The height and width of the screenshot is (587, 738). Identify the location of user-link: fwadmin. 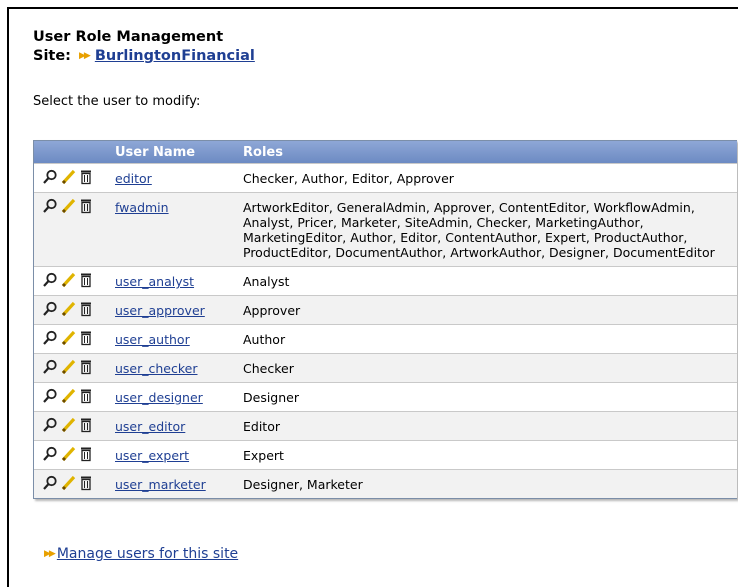
(142, 207).